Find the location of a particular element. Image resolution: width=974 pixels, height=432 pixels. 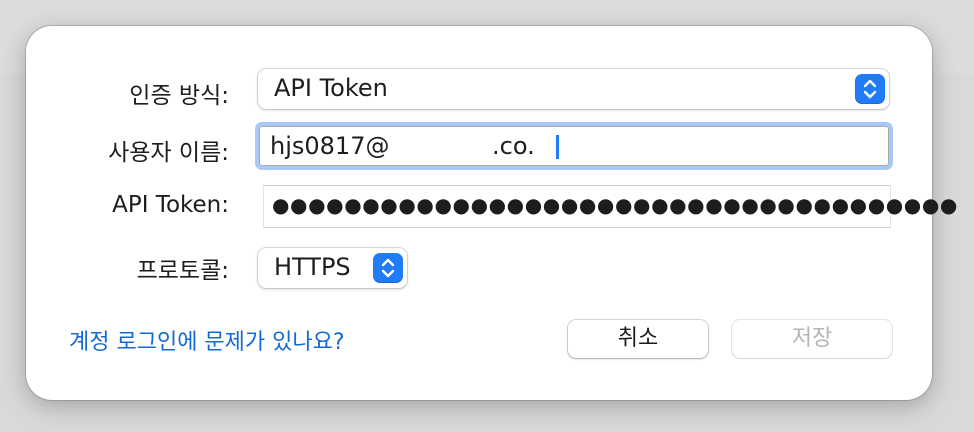

username-value-prefix: hjs0817@ is located at coordinates (330, 146).